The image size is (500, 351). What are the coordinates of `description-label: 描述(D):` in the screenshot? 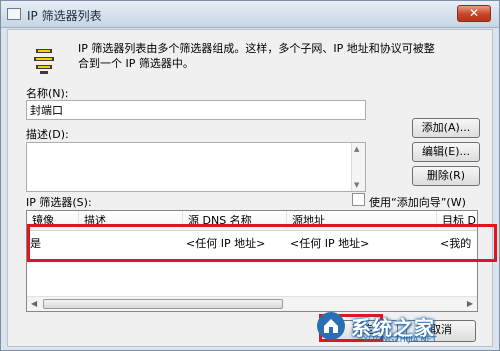 It's located at (47, 134).